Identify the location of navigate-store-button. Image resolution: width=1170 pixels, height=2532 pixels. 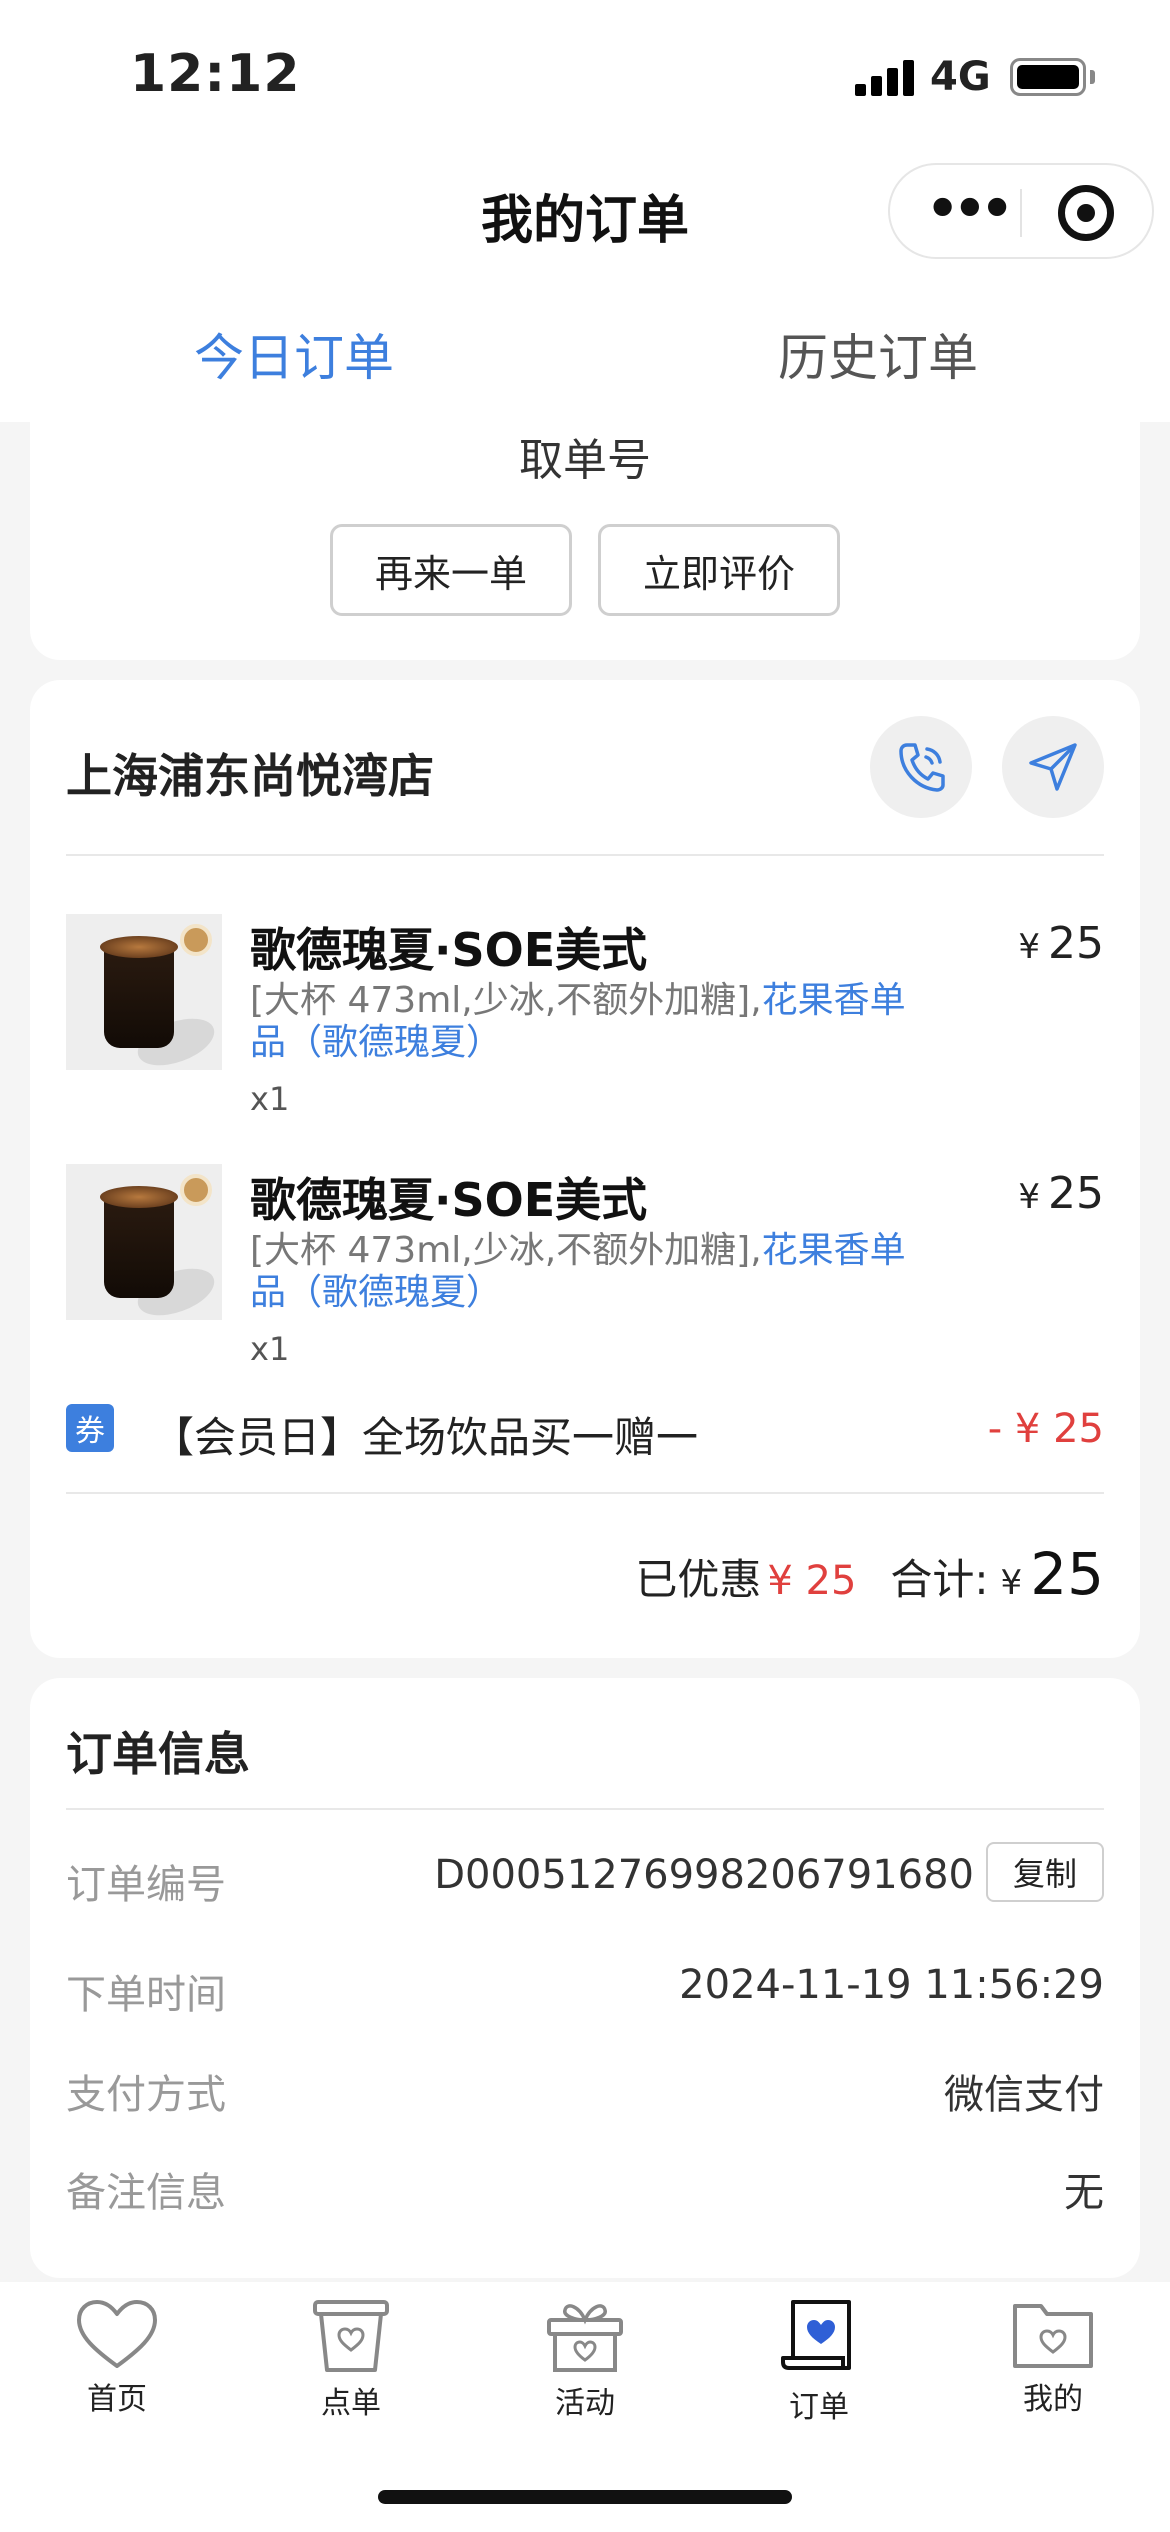
(1053, 767).